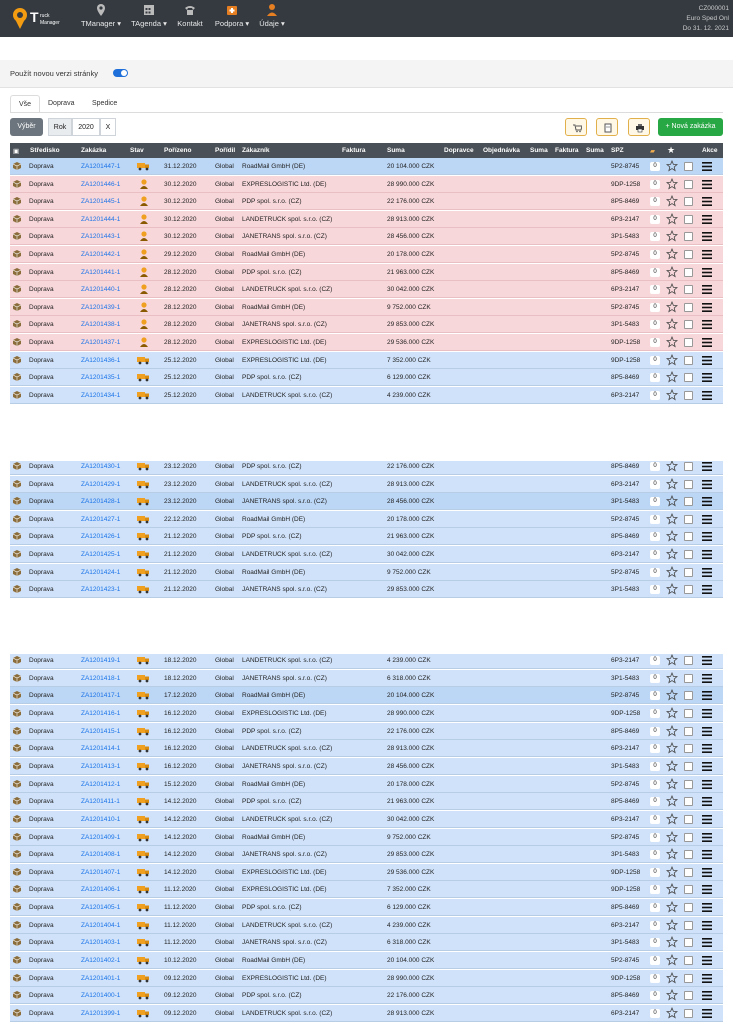 The image size is (733, 1024). I want to click on new-order-button: + Nová zakázka, so click(690, 127).